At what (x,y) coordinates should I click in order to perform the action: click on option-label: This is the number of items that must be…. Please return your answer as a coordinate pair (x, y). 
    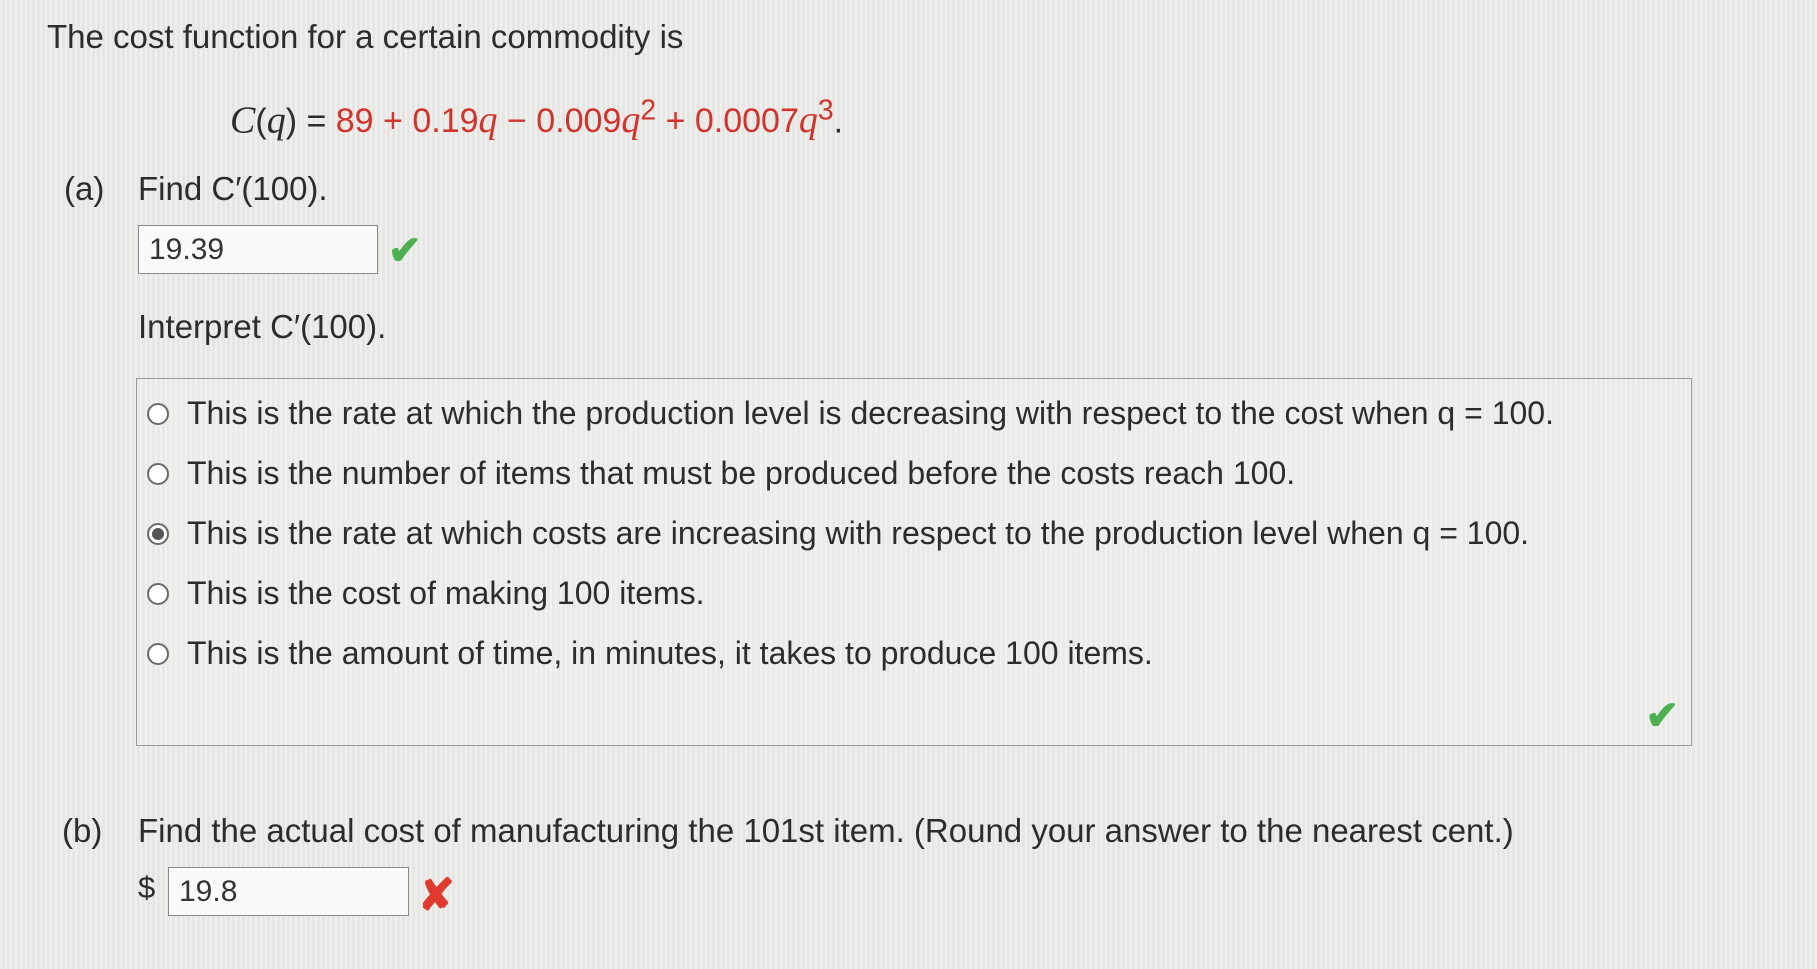
    Looking at the image, I should click on (741, 473).